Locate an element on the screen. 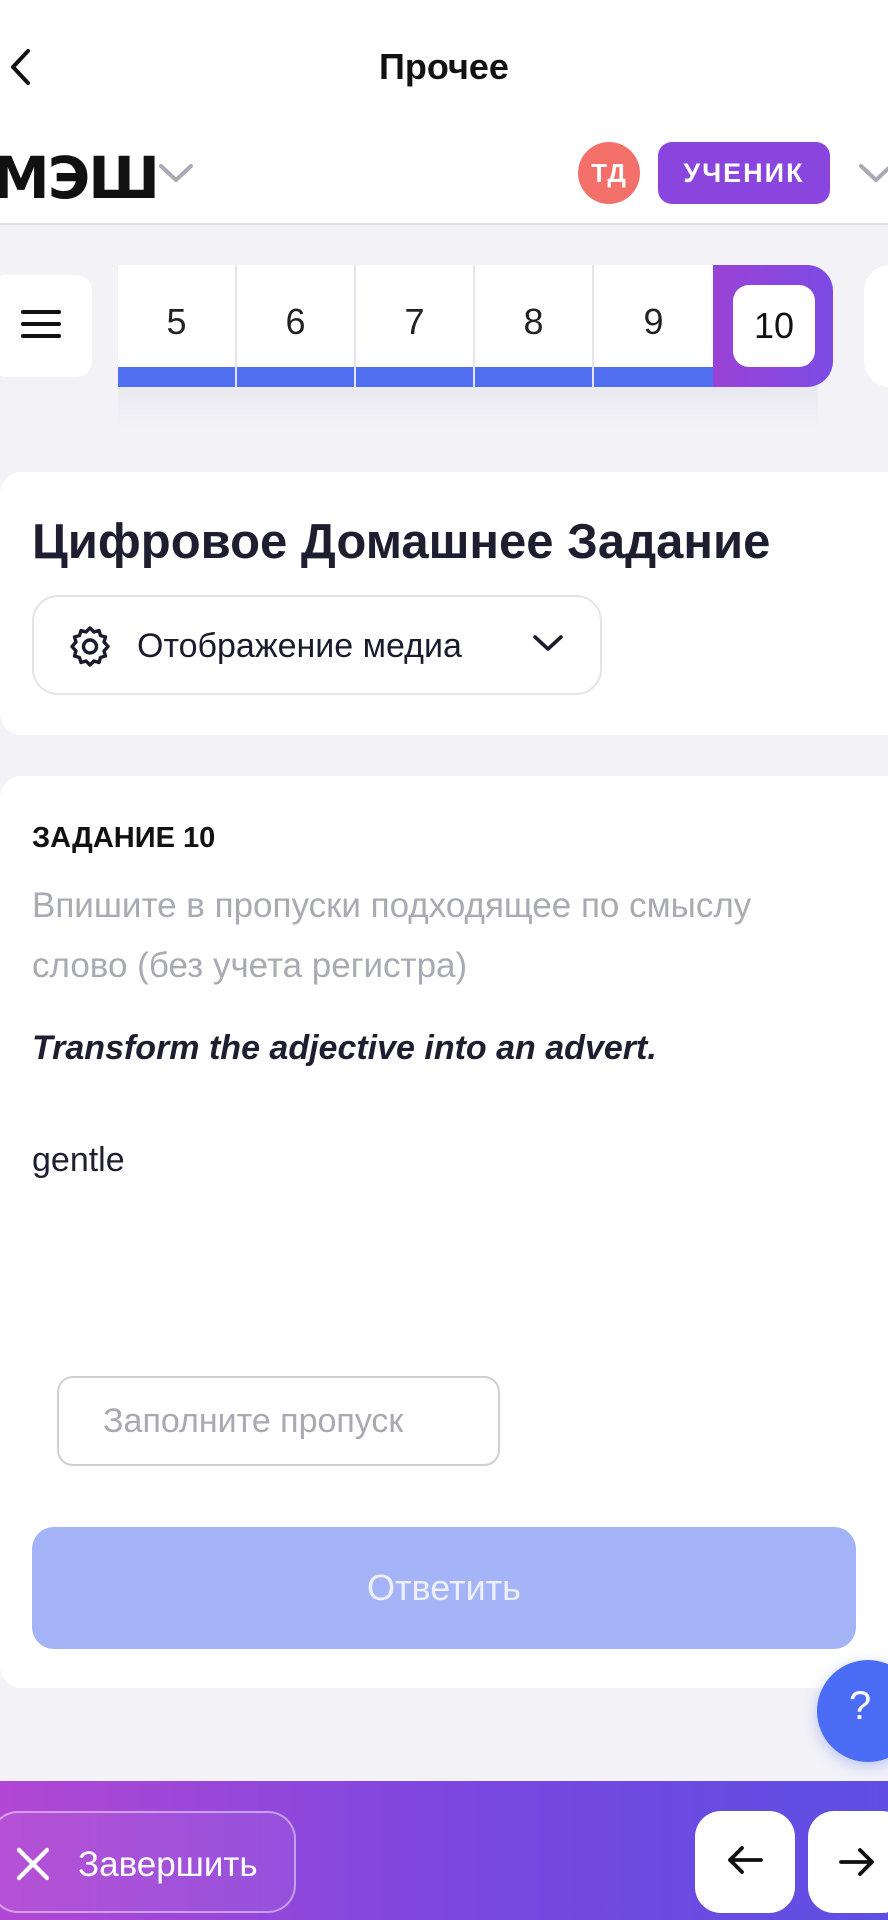 This screenshot has width=888, height=1920. task-tile-number: 8 is located at coordinates (533, 321).